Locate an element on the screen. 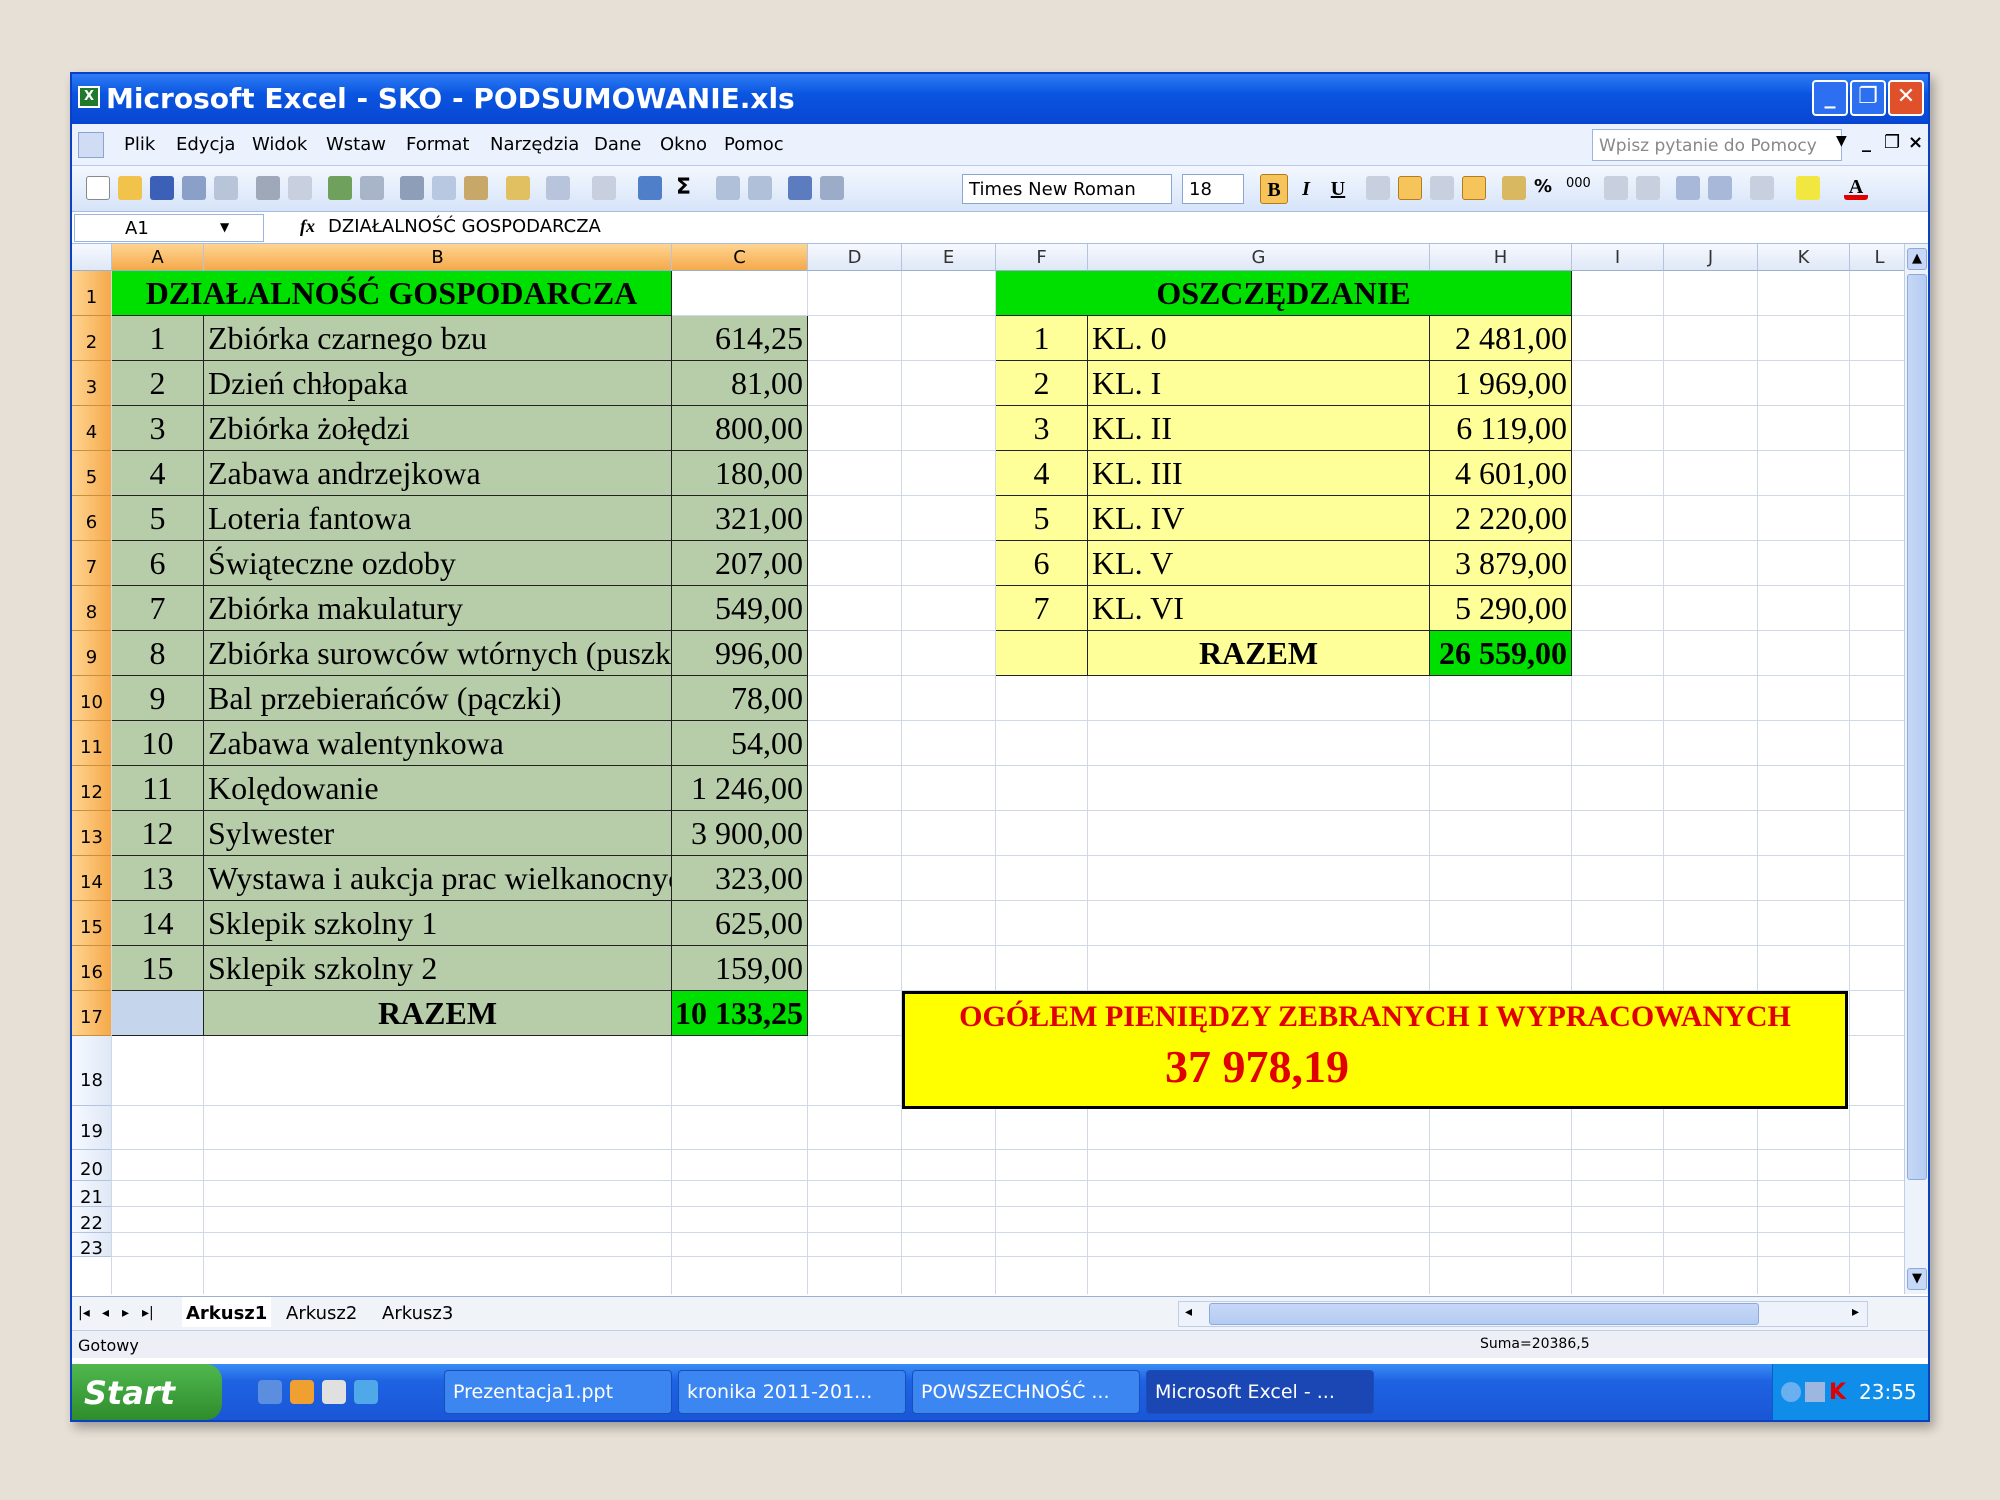  column-header: J is located at coordinates (1711, 257).